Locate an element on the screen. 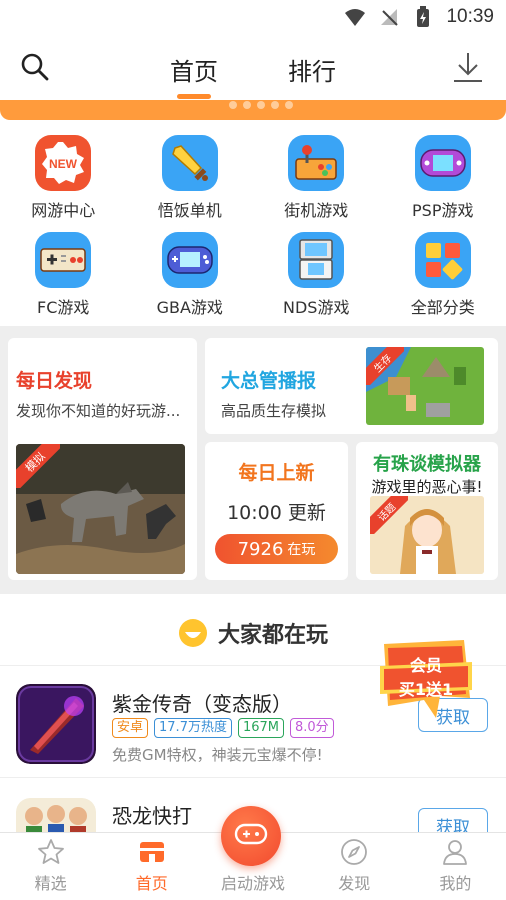 This screenshot has height=900, width=506. gamepad-icon is located at coordinates (251, 836).